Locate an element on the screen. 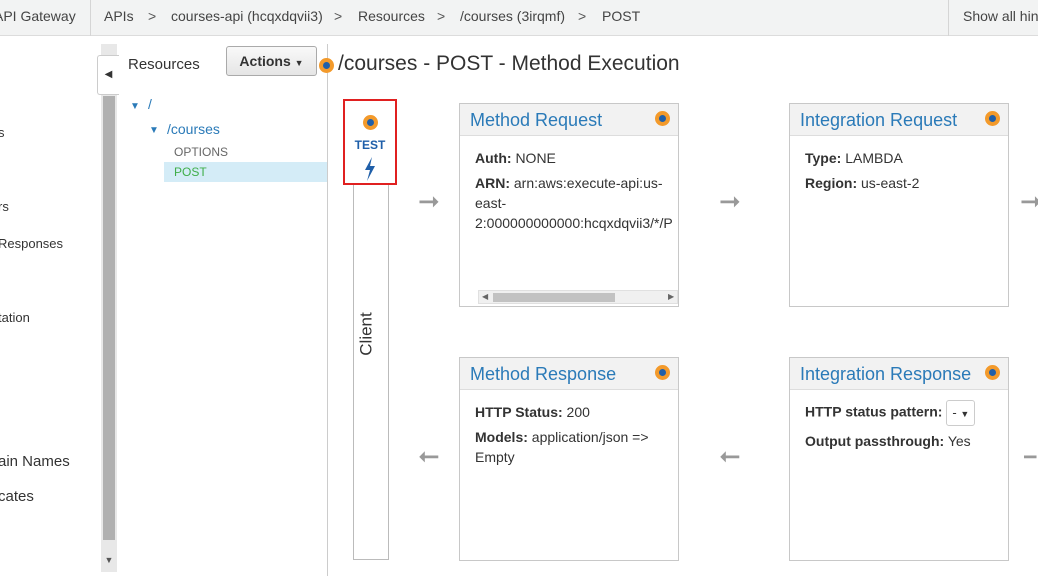 Image resolution: width=1038 pixels, height=576 pixels. breadcrumb-divider is located at coordinates (90, 18).